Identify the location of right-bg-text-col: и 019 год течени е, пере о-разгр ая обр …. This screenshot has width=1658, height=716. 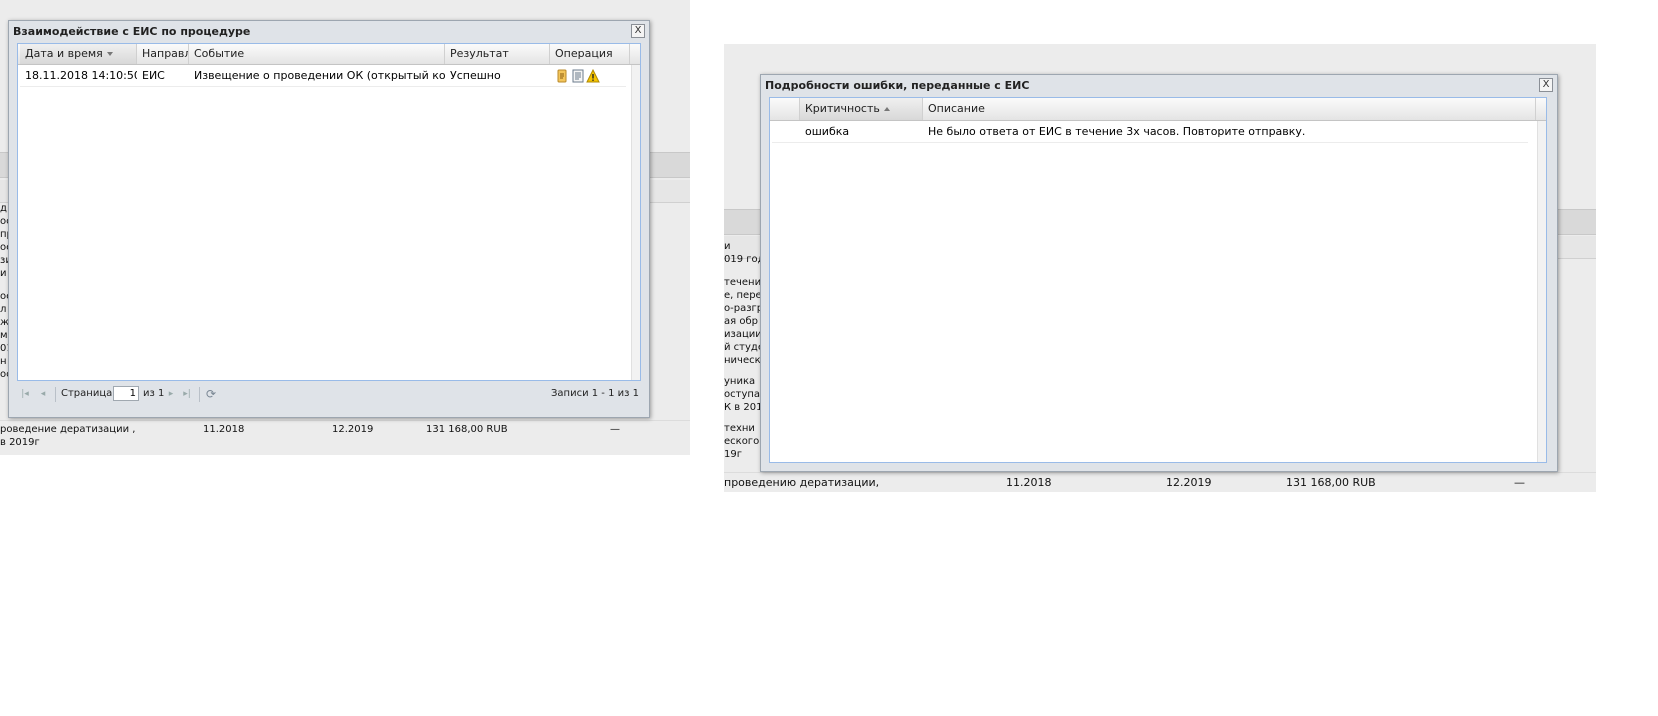
(744, 350).